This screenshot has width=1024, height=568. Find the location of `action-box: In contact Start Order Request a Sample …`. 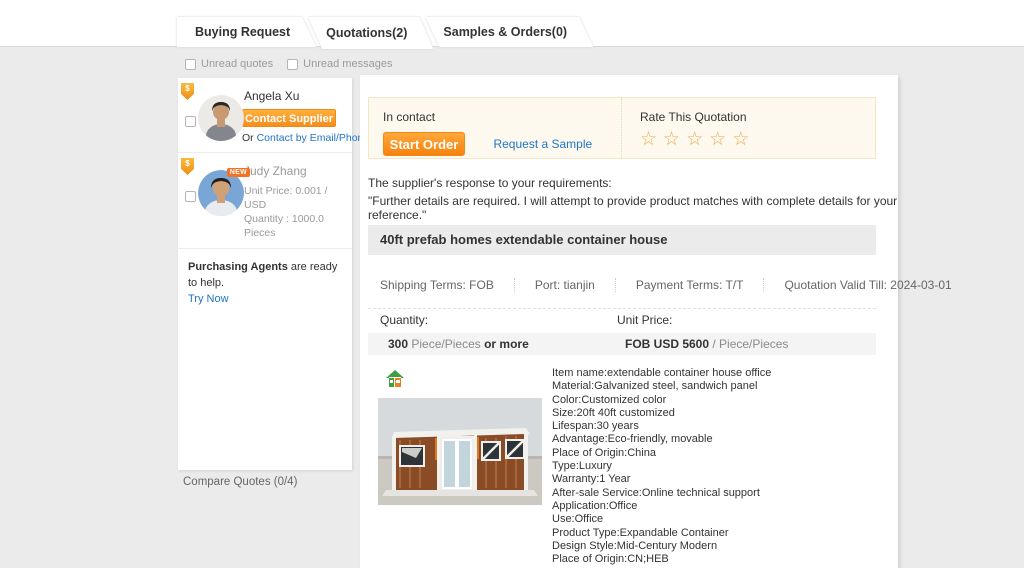

action-box: In contact Start Order Request a Sample … is located at coordinates (622, 128).